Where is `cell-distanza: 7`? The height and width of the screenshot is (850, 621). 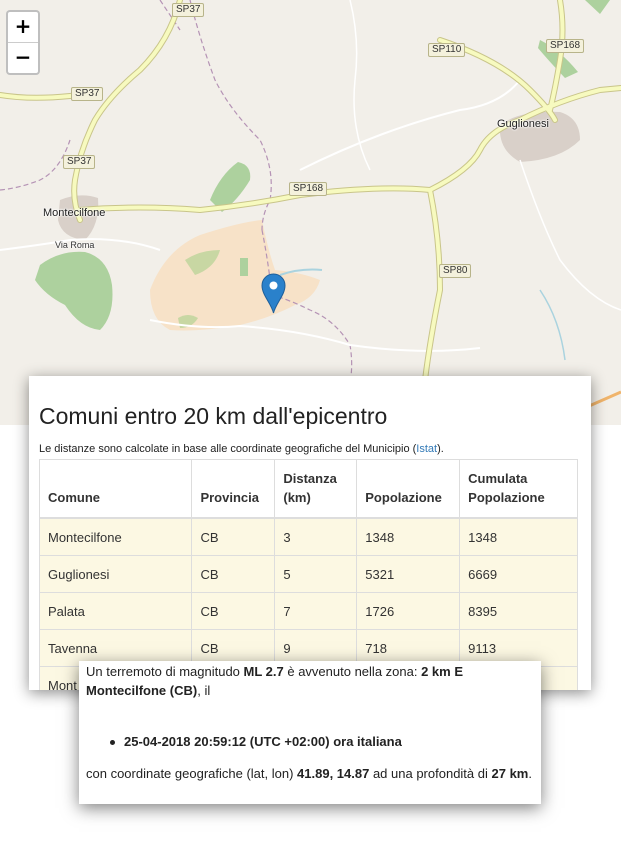 cell-distanza: 7 is located at coordinates (316, 611).